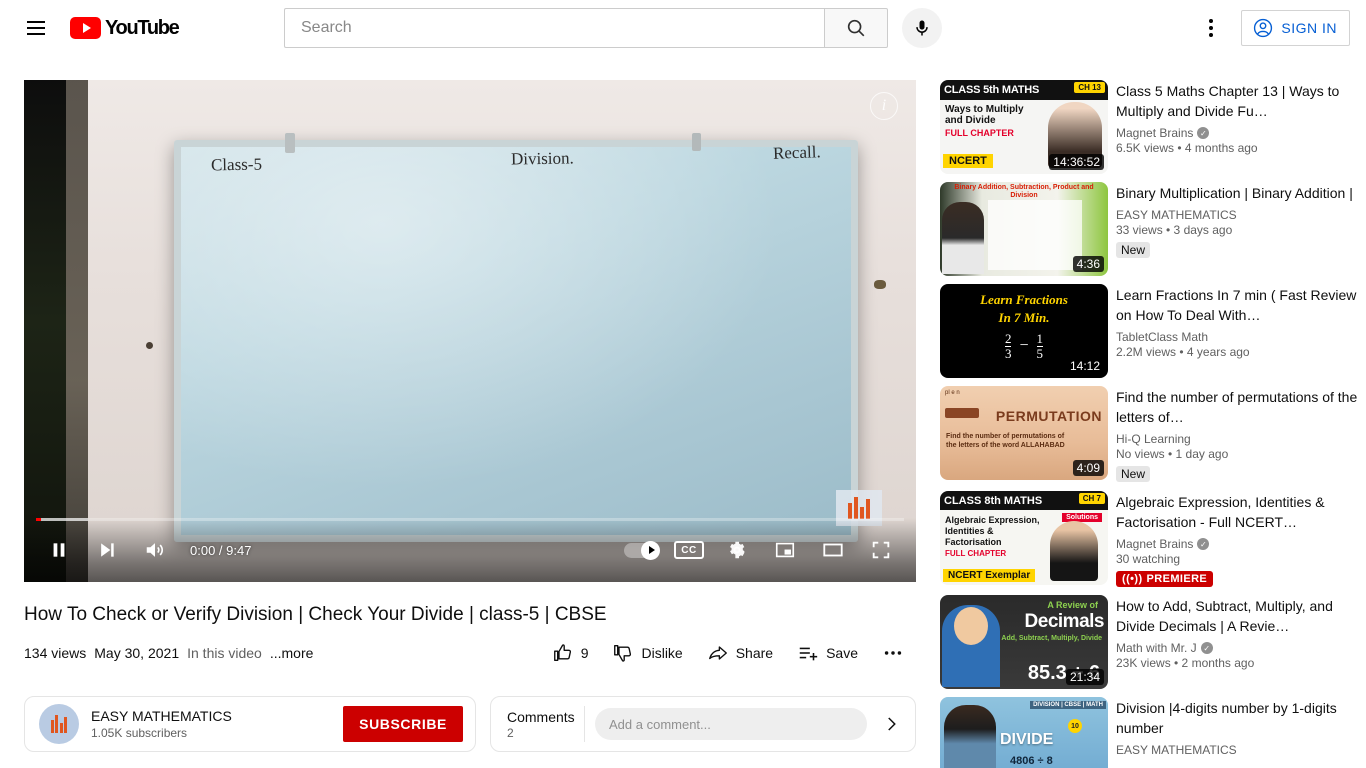 Image resolution: width=1366 pixels, height=768 pixels. I want to click on share-button: Share, so click(740, 653).